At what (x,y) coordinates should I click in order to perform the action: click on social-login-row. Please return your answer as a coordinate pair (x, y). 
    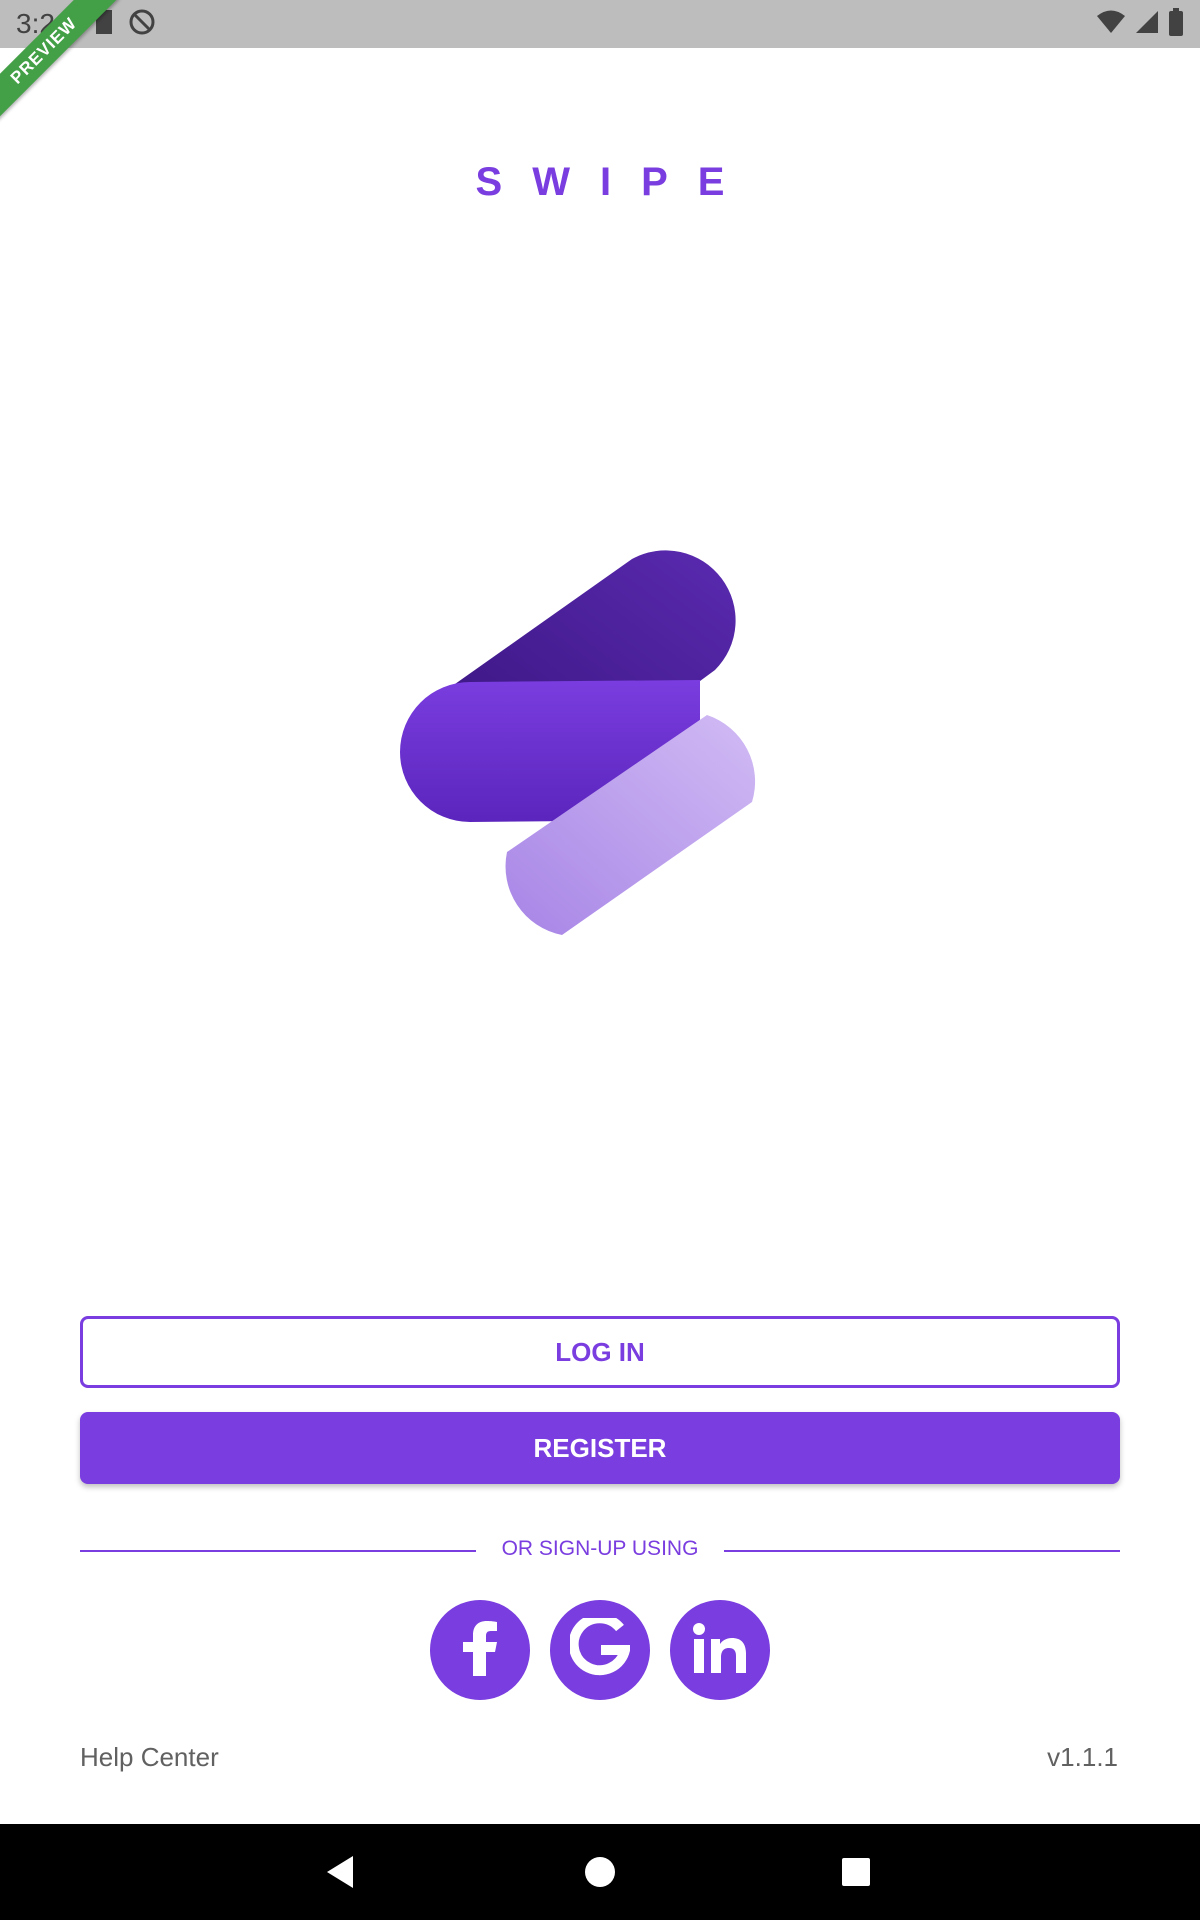
    Looking at the image, I should click on (600, 1650).